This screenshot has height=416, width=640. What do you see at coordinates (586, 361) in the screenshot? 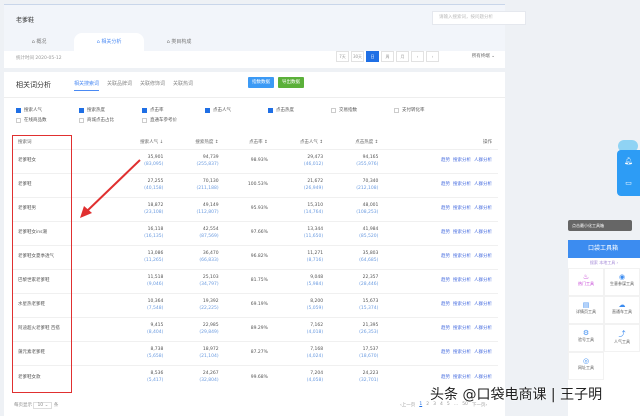
I see `tool-icon: ◎` at bounding box center [586, 361].